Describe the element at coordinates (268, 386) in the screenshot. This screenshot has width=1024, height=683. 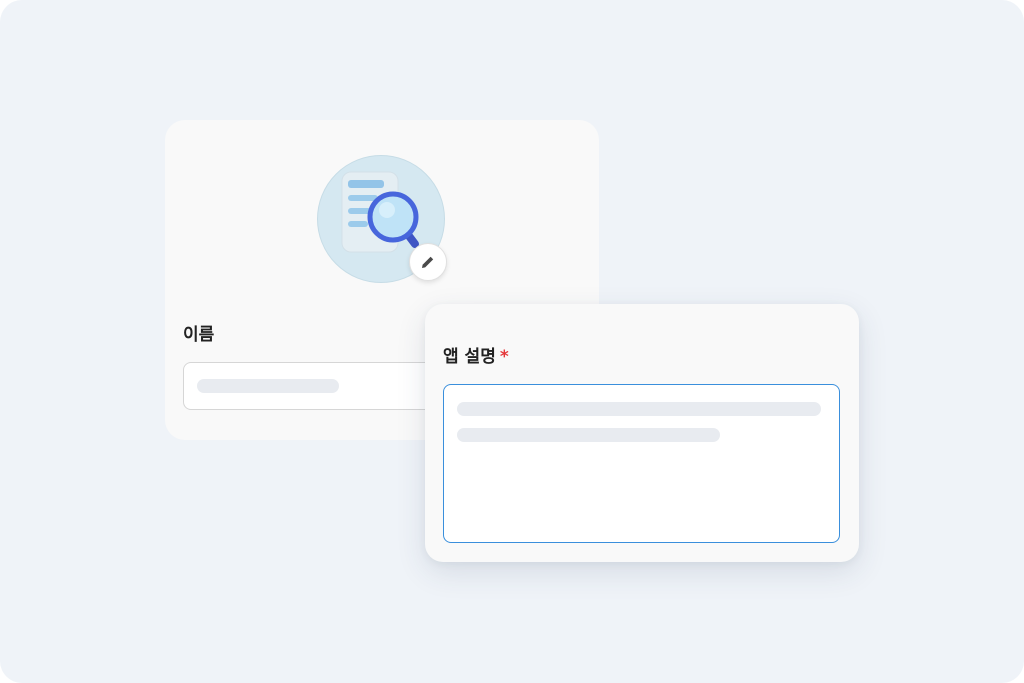
I see `name-input-placeholder-bar` at that location.